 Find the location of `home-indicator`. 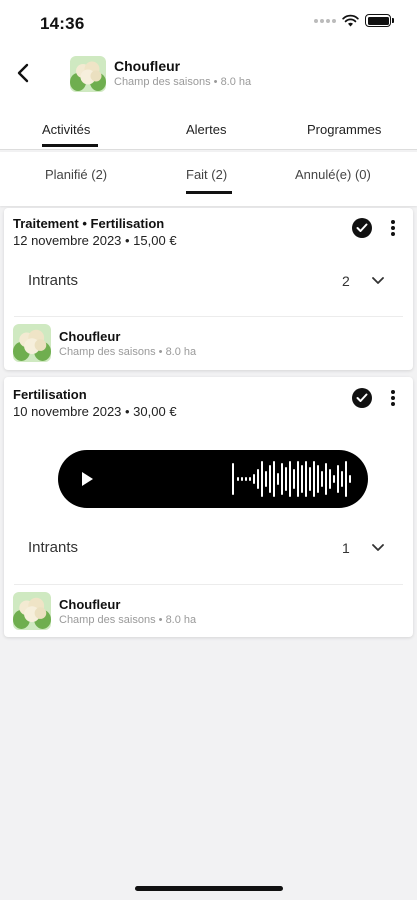

home-indicator is located at coordinates (209, 888).